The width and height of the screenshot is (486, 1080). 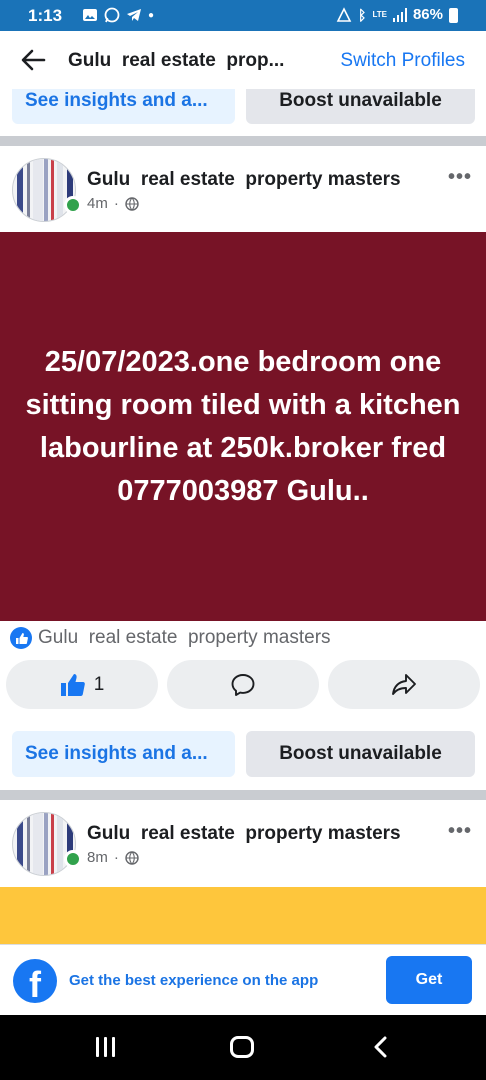 I want to click on share-button, so click(x=404, y=684).